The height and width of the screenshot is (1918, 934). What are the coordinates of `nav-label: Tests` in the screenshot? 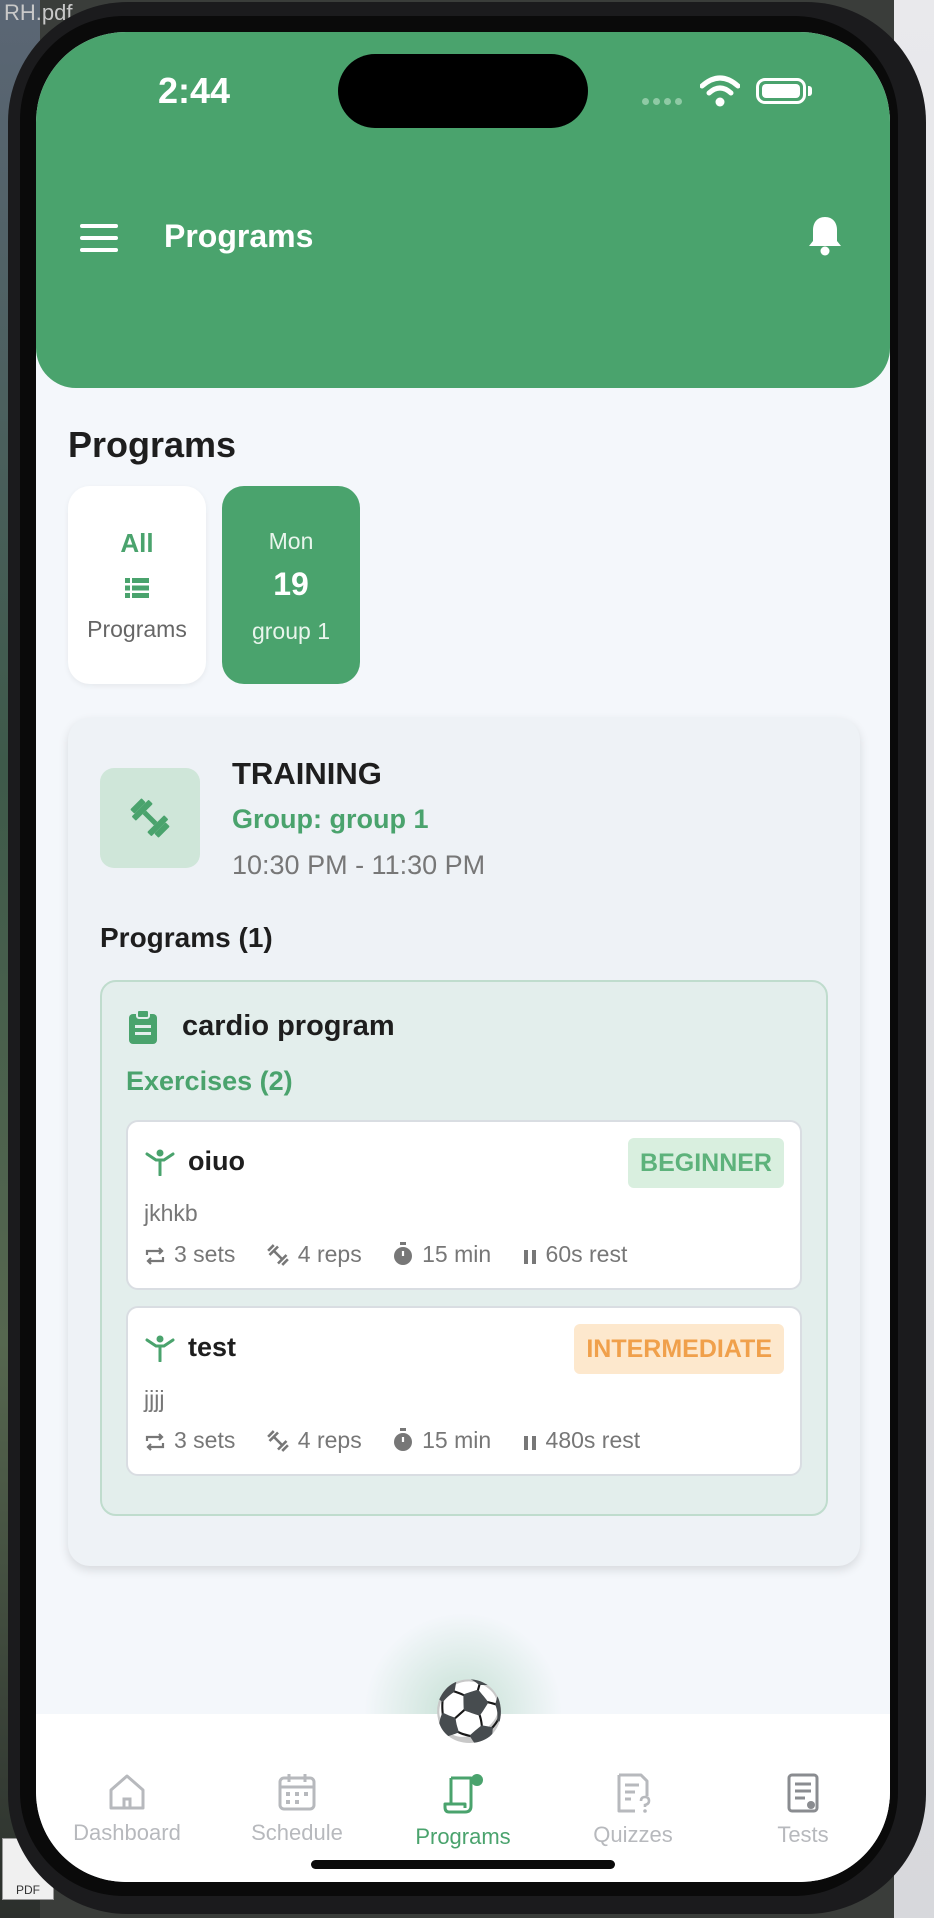 It's located at (803, 1834).